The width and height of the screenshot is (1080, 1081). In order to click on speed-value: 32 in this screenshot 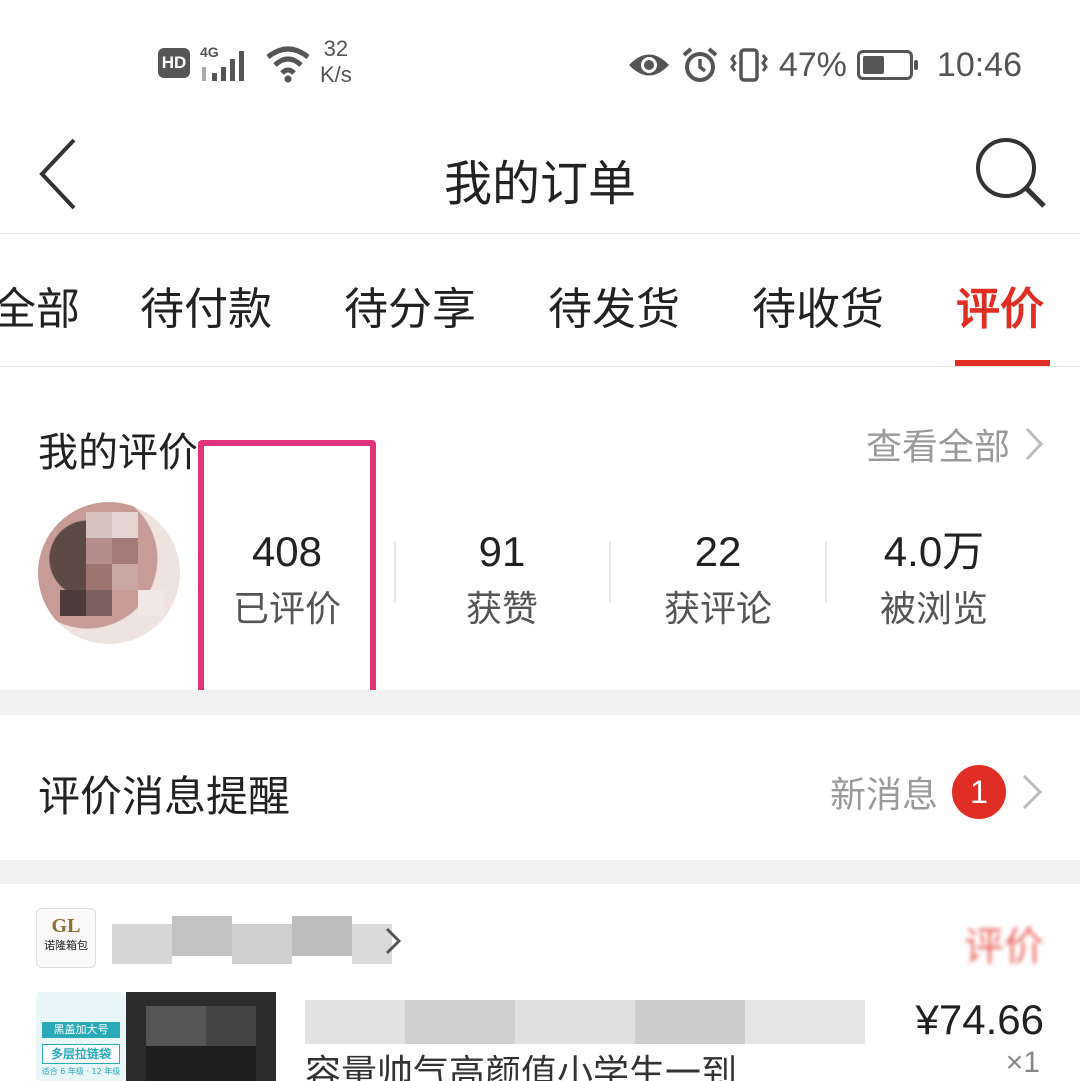, I will do `click(336, 48)`.